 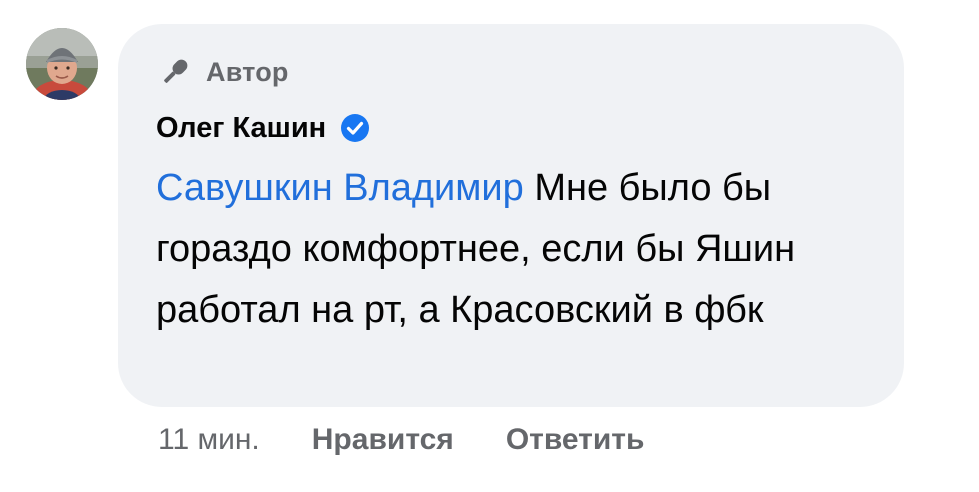 I want to click on comment-actions: 11 мин. Нравится Ответить, so click(x=427, y=440).